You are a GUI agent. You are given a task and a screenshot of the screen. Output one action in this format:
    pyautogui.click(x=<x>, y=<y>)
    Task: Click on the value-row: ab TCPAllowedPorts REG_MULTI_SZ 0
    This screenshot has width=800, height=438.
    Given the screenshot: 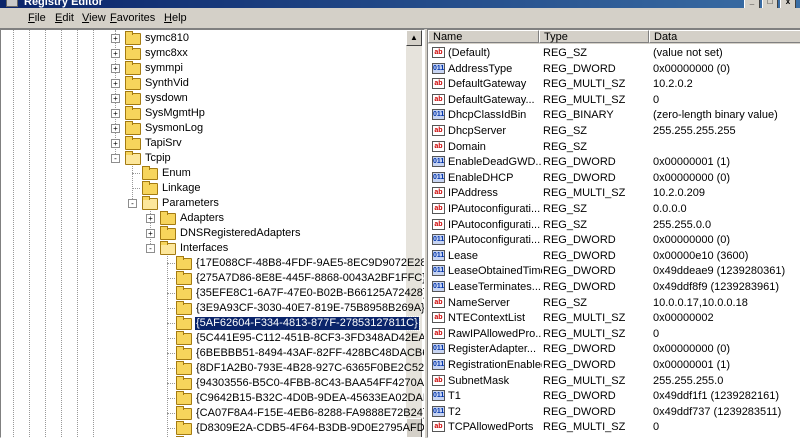 What is the action you would take?
    pyautogui.click(x=614, y=427)
    